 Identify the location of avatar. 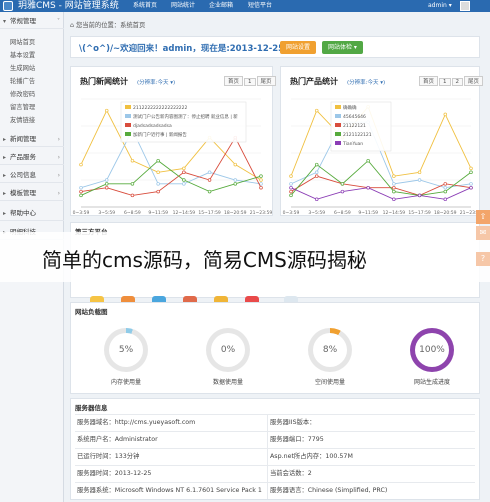
(465, 6).